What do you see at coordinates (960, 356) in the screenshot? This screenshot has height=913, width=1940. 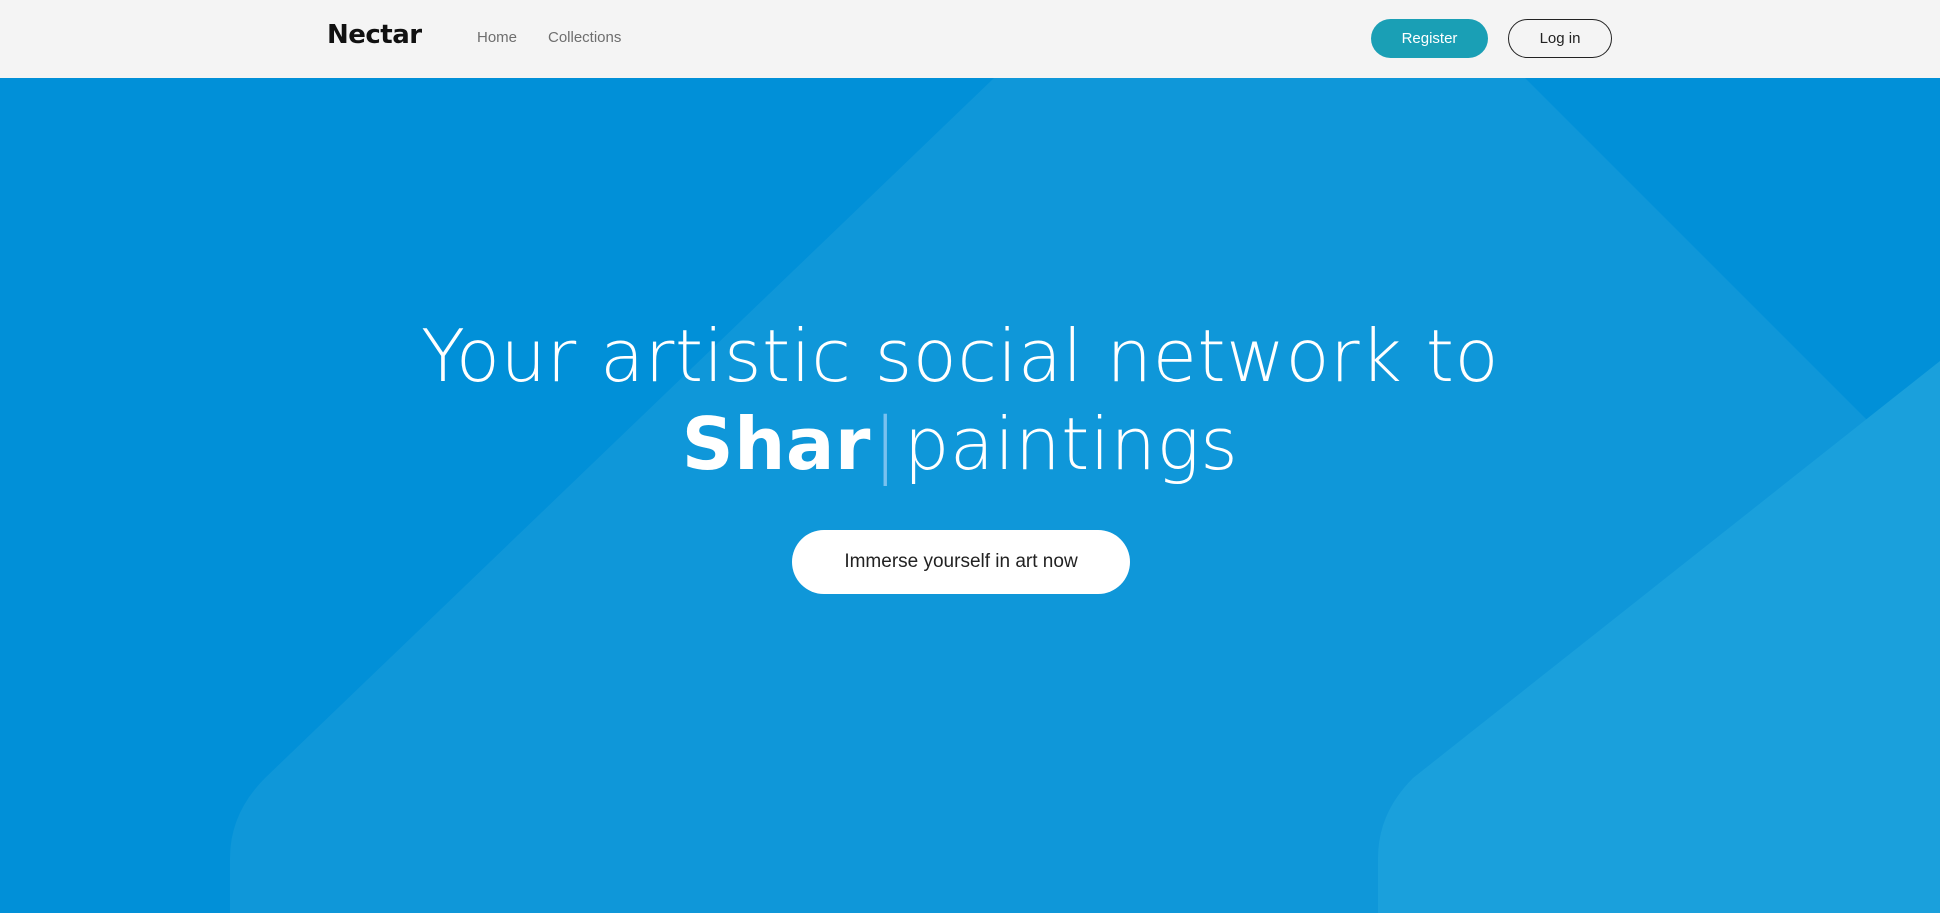 I see `hero-headline-line1: Your artistic social network to` at bounding box center [960, 356].